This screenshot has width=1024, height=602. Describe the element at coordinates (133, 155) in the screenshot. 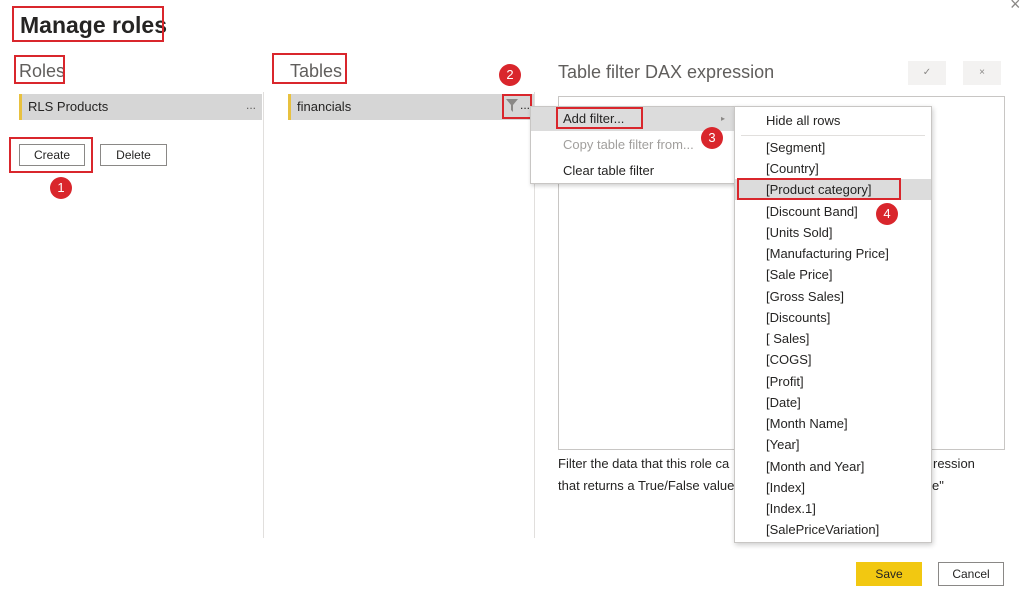

I see `delete-button: Delete` at that location.